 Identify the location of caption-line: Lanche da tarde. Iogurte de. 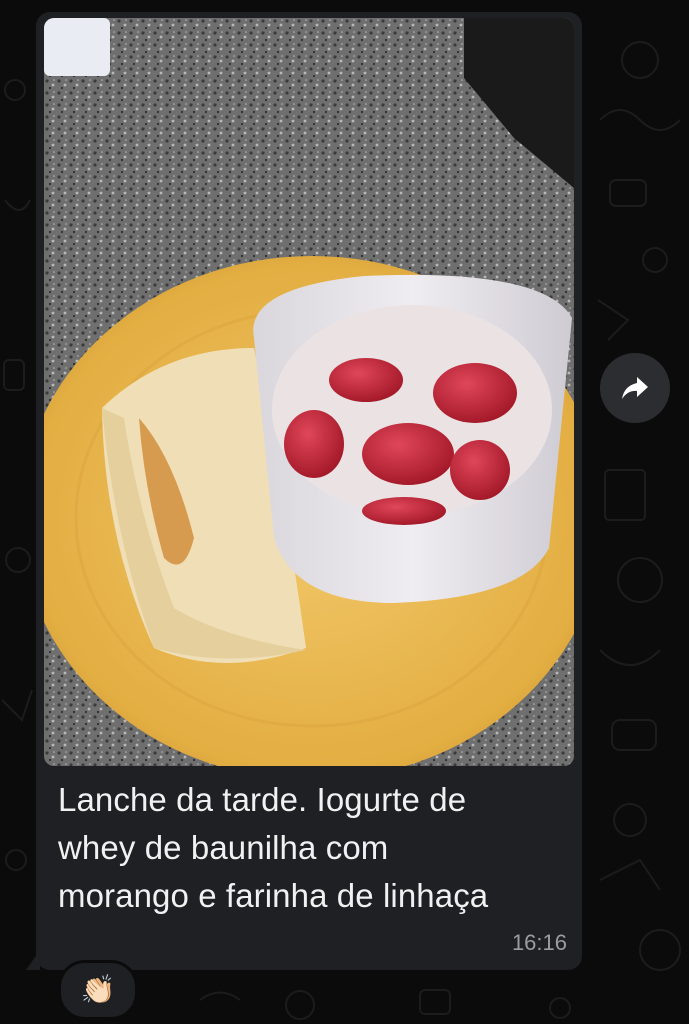
(262, 799).